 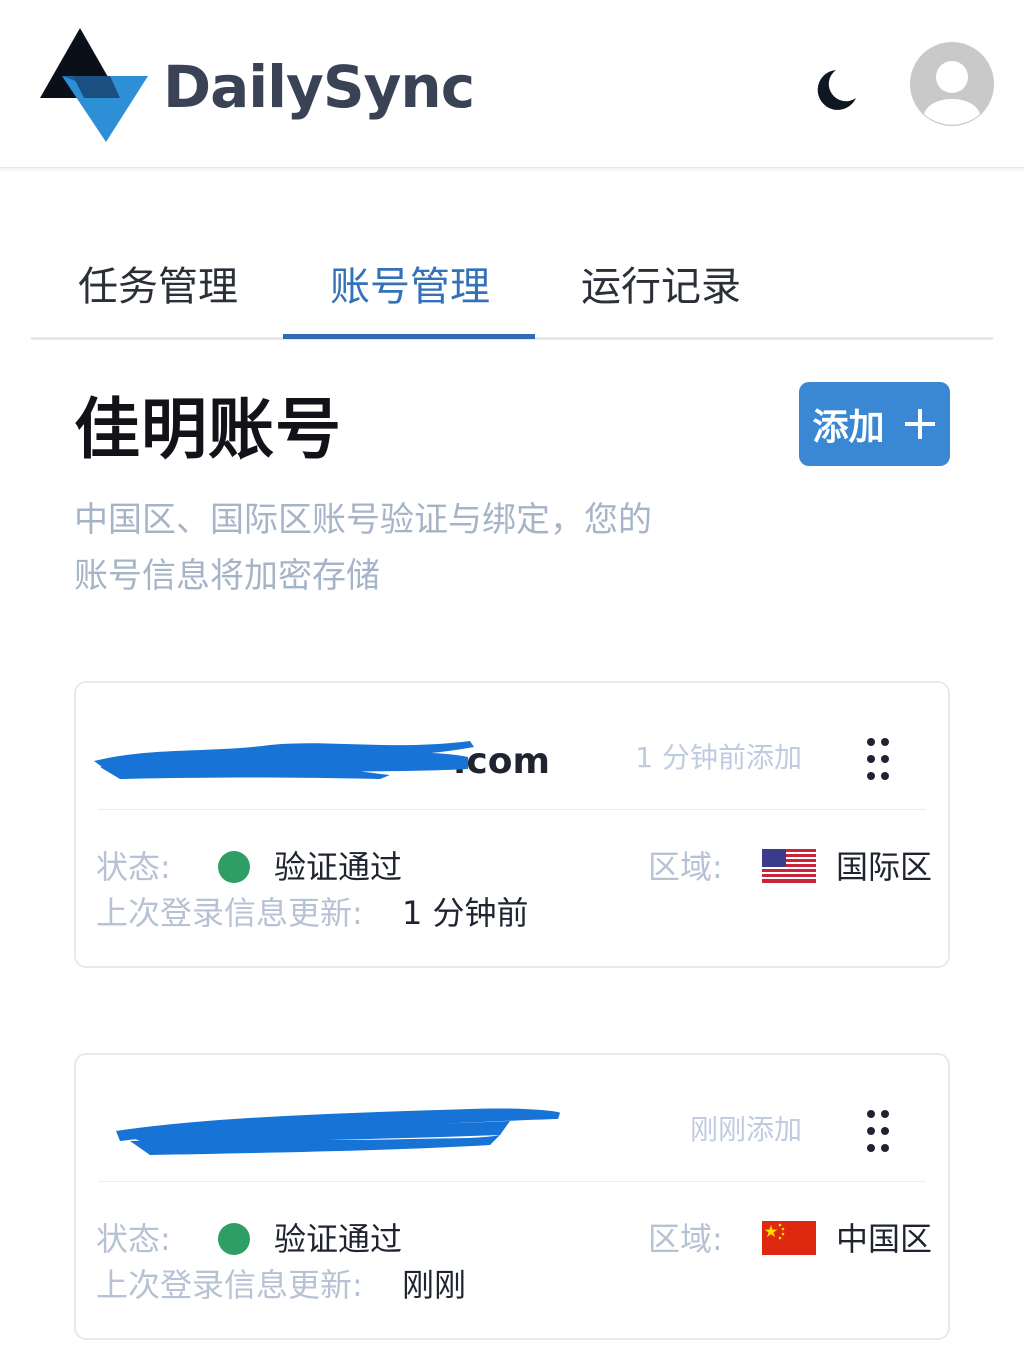 I want to click on tab-task-management: 任务管理, so click(x=158, y=287).